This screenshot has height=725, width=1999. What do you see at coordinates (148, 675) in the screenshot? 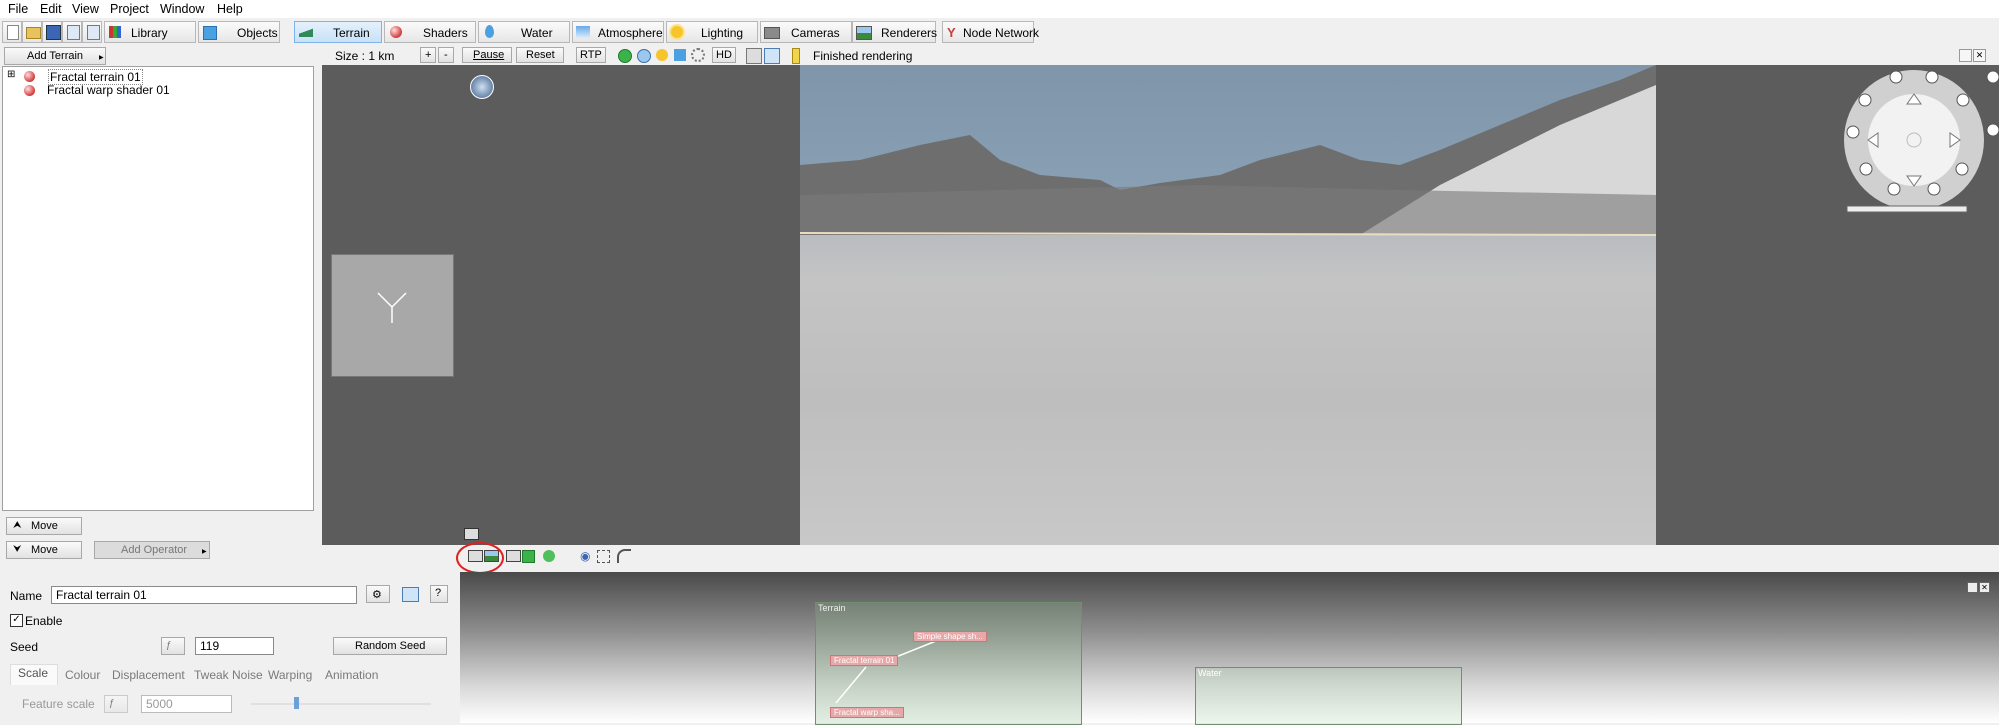
I see `tab-displacement: Displacement` at bounding box center [148, 675].